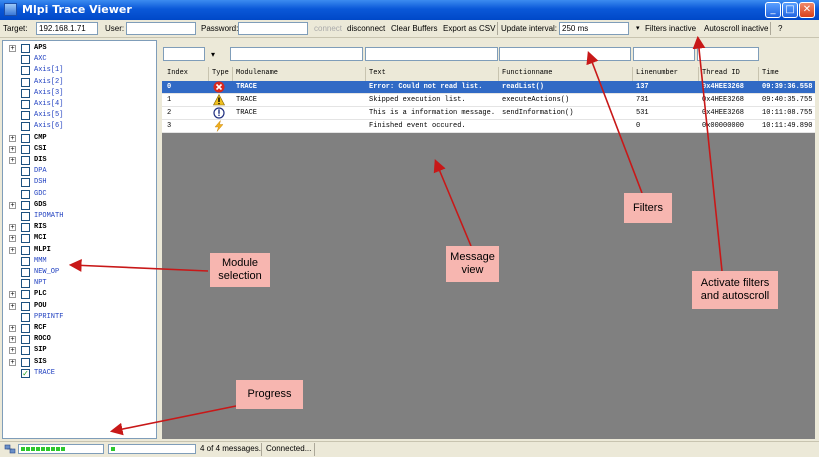 The width and height of the screenshot is (819, 457). Describe the element at coordinates (807, 10) in the screenshot. I see `close-icon: ✕` at that location.